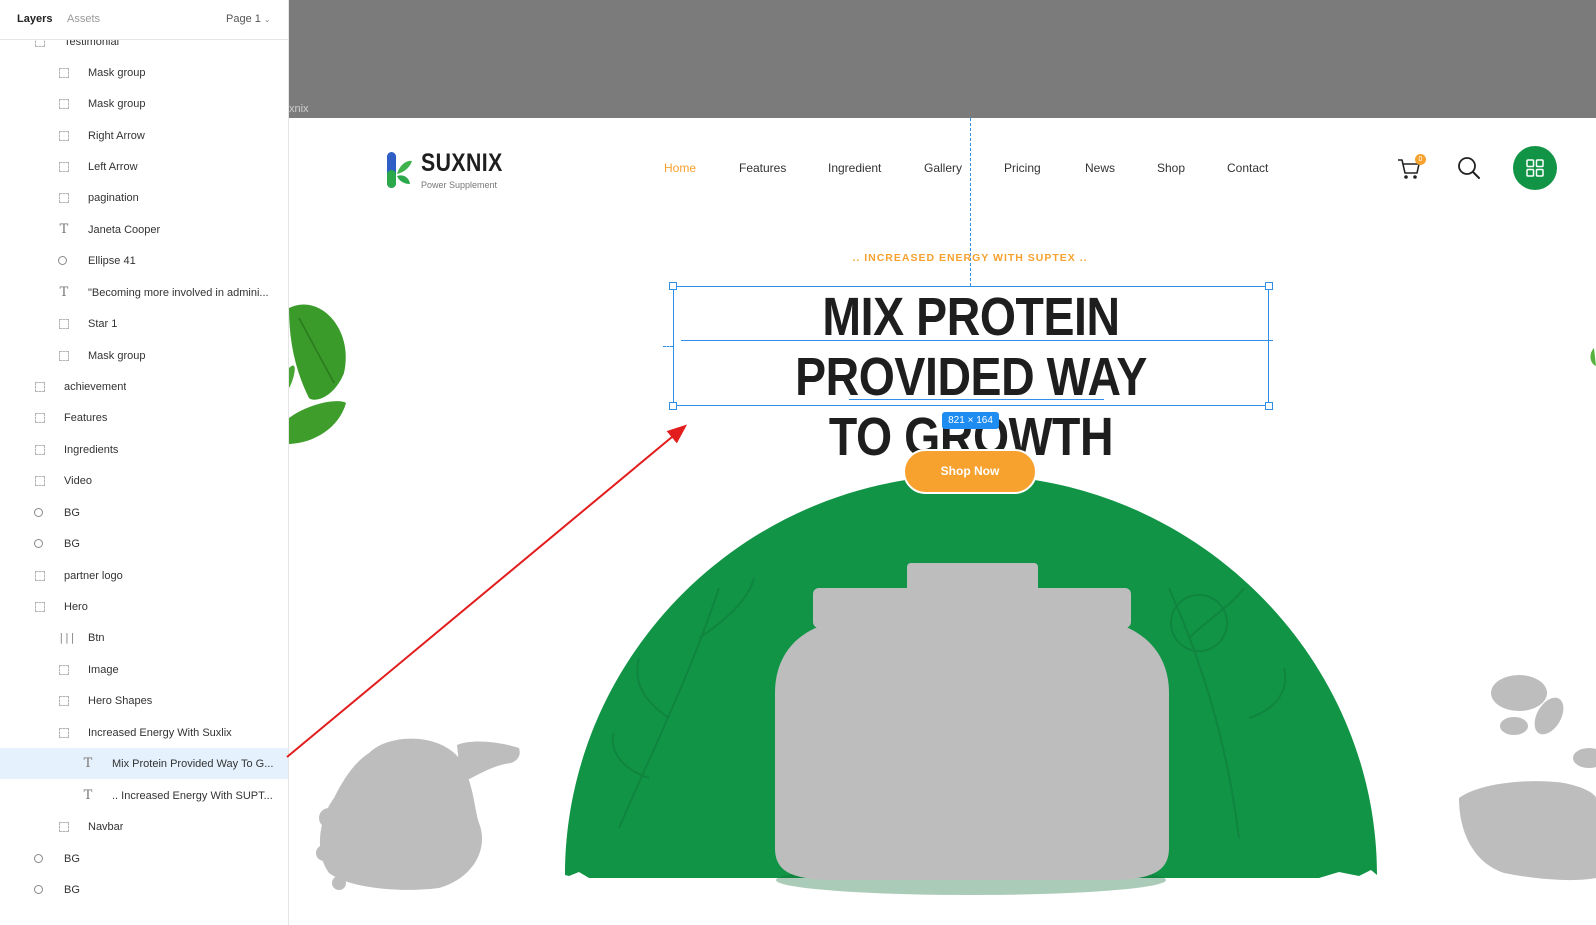 Image resolution: width=1596 pixels, height=925 pixels. What do you see at coordinates (34, 19) in the screenshot?
I see `tab-layers: Layers` at bounding box center [34, 19].